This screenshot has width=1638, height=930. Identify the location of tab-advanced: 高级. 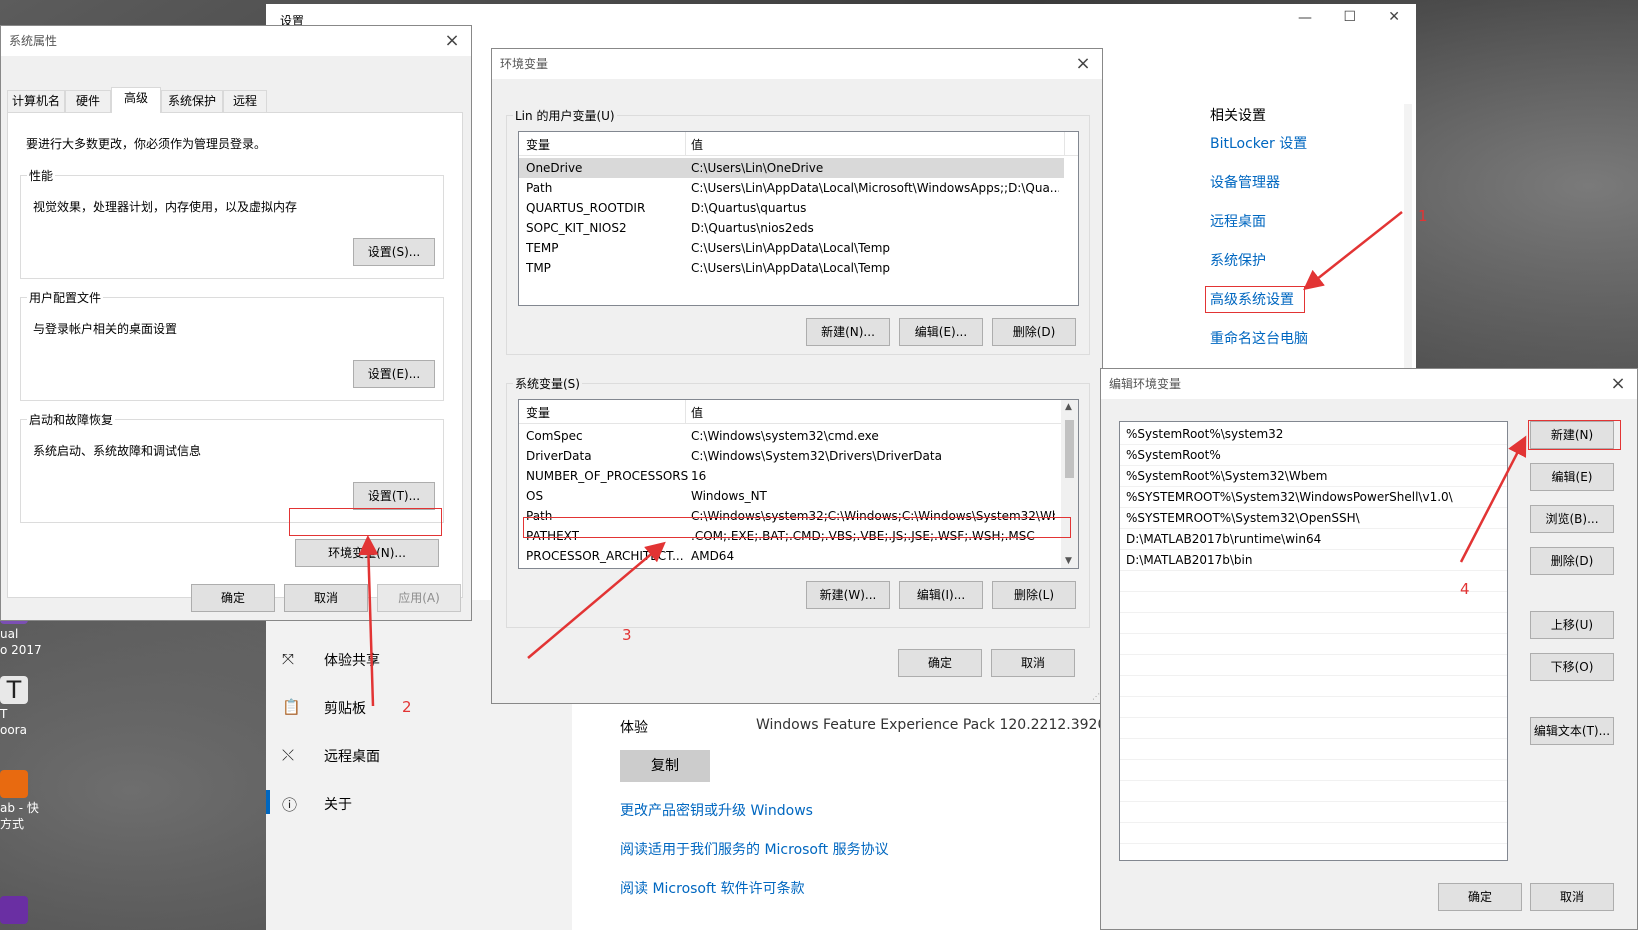
(136, 100).